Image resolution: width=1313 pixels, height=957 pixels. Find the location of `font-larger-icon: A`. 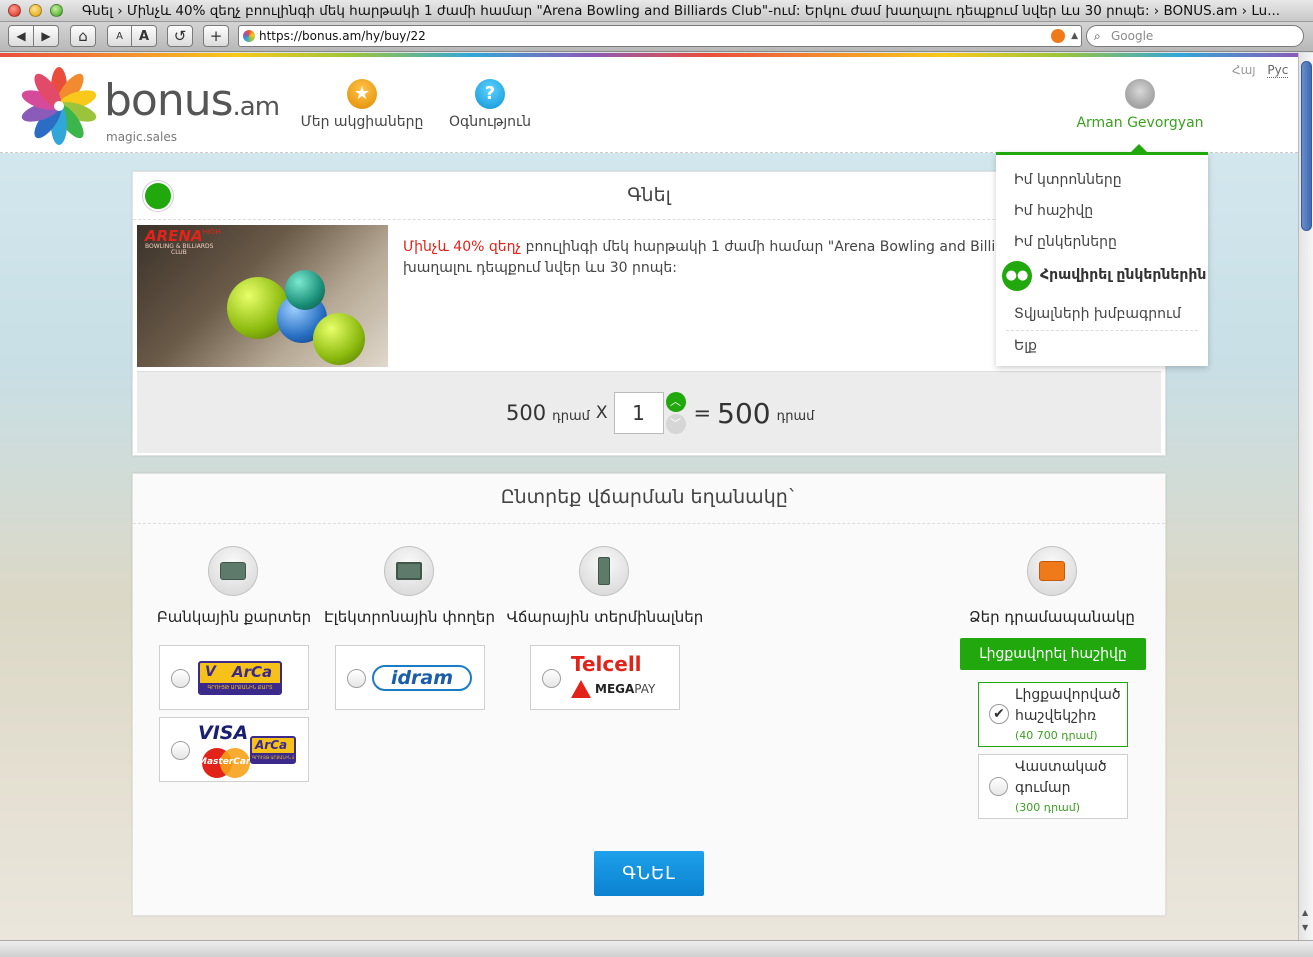

font-larger-icon: A is located at coordinates (144, 36).